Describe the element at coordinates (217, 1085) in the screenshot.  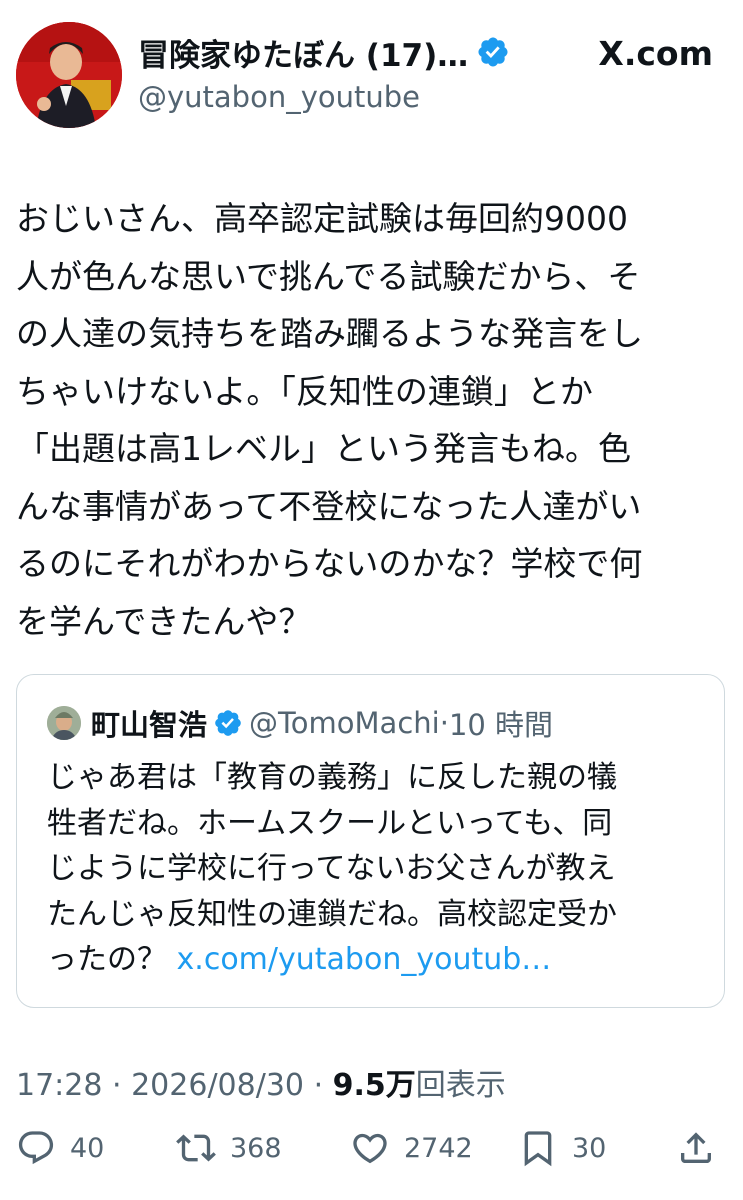
I see `tweet-date: 2026/08/30` at that location.